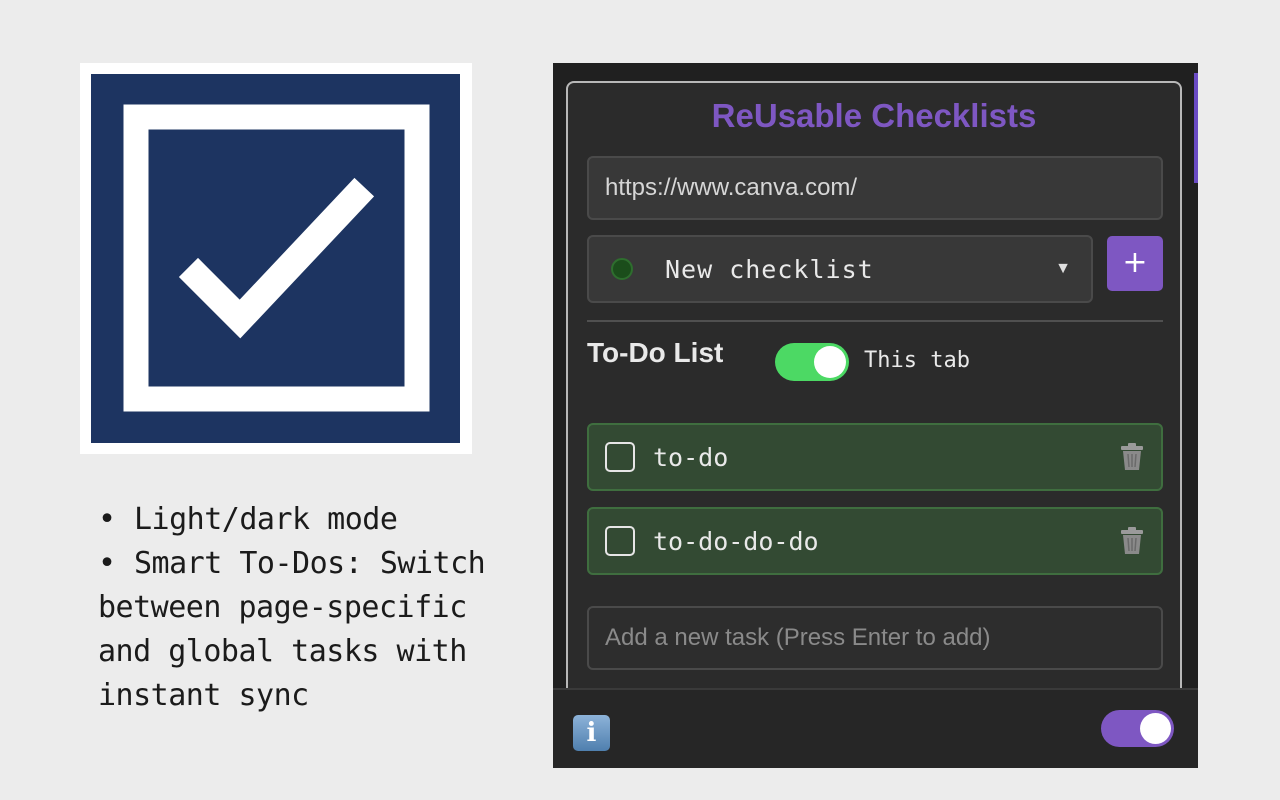  What do you see at coordinates (874, 115) in the screenshot?
I see `popup-title: ReUsable Checklists` at bounding box center [874, 115].